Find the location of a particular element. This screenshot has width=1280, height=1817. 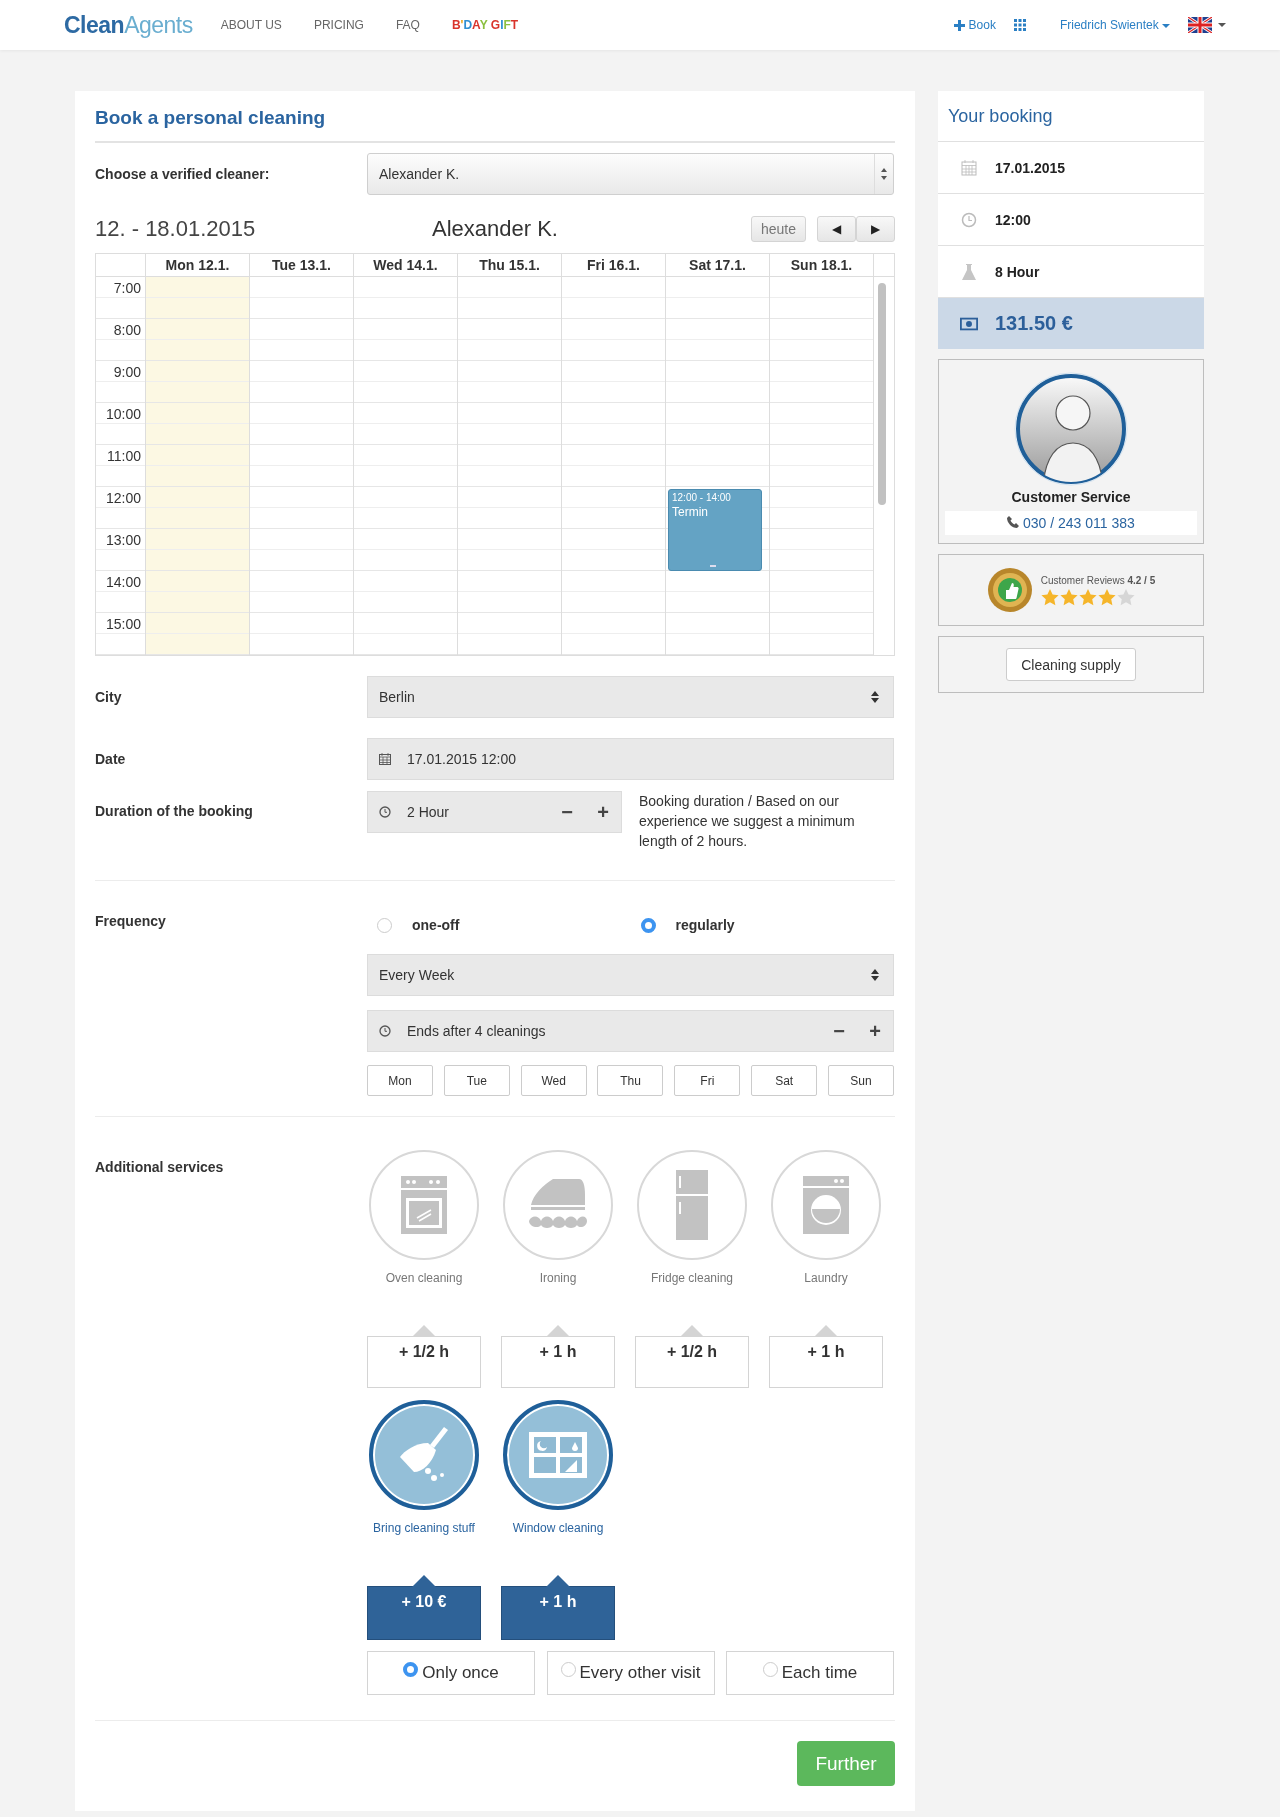

window-icon is located at coordinates (558, 1455).